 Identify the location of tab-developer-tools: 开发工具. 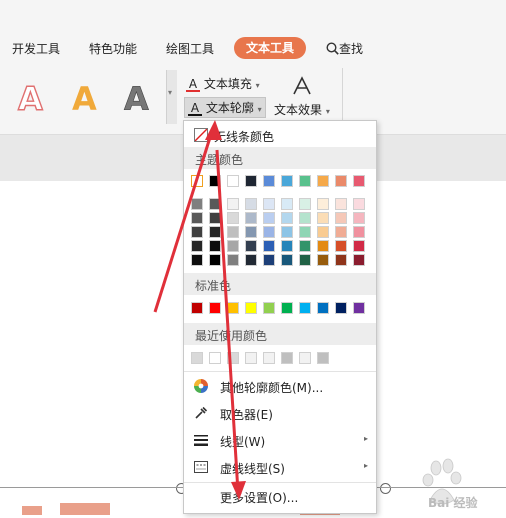
(36, 49).